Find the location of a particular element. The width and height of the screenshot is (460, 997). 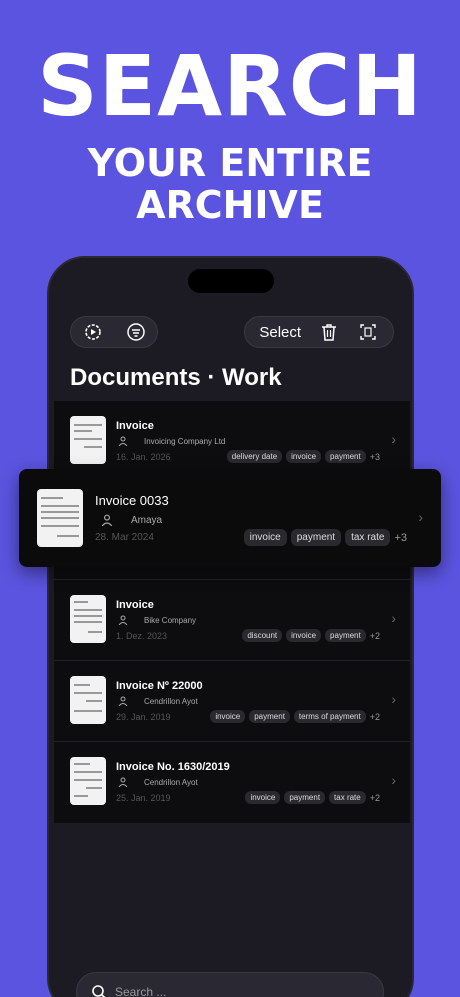

correspondent-name: Bike Company is located at coordinates (170, 620).